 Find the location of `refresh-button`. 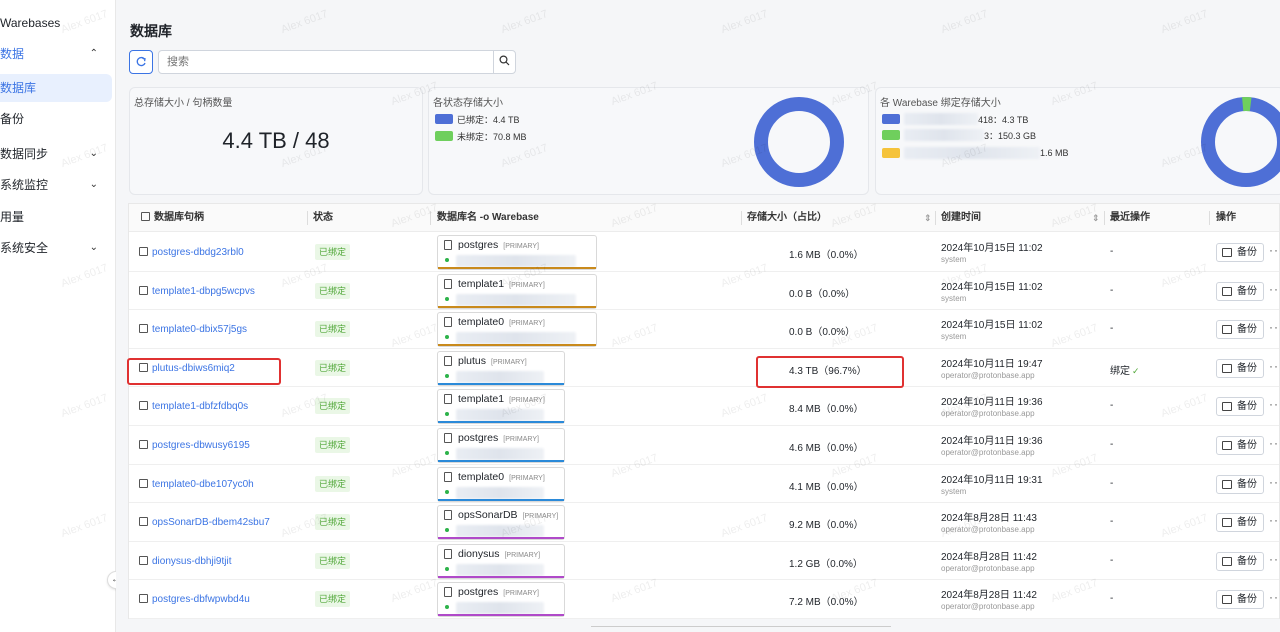

refresh-button is located at coordinates (141, 62).